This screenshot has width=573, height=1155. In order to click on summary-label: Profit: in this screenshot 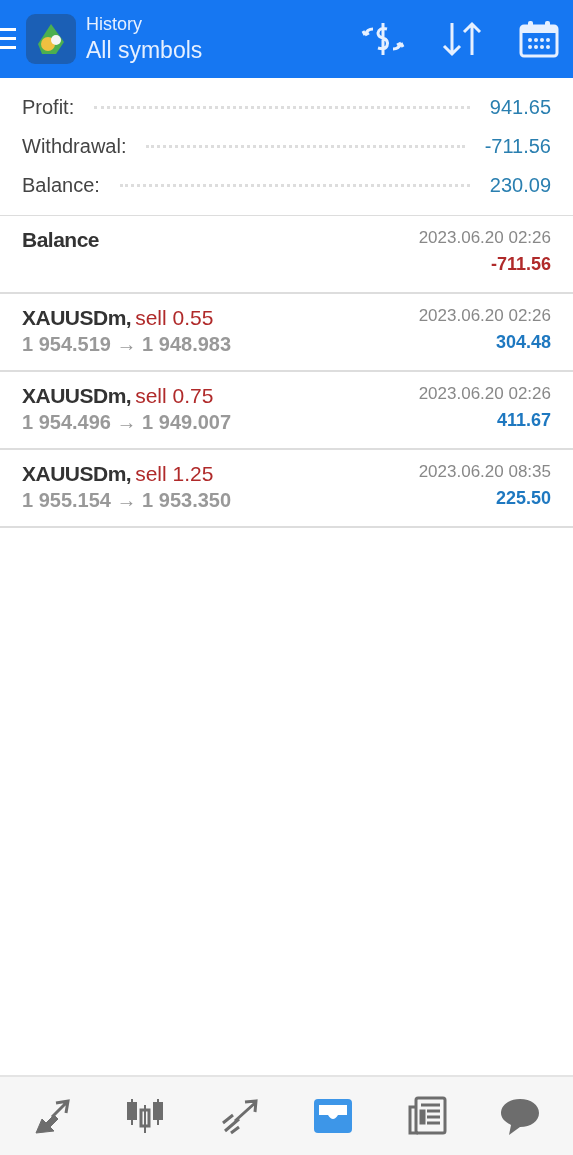, I will do `click(48, 107)`.